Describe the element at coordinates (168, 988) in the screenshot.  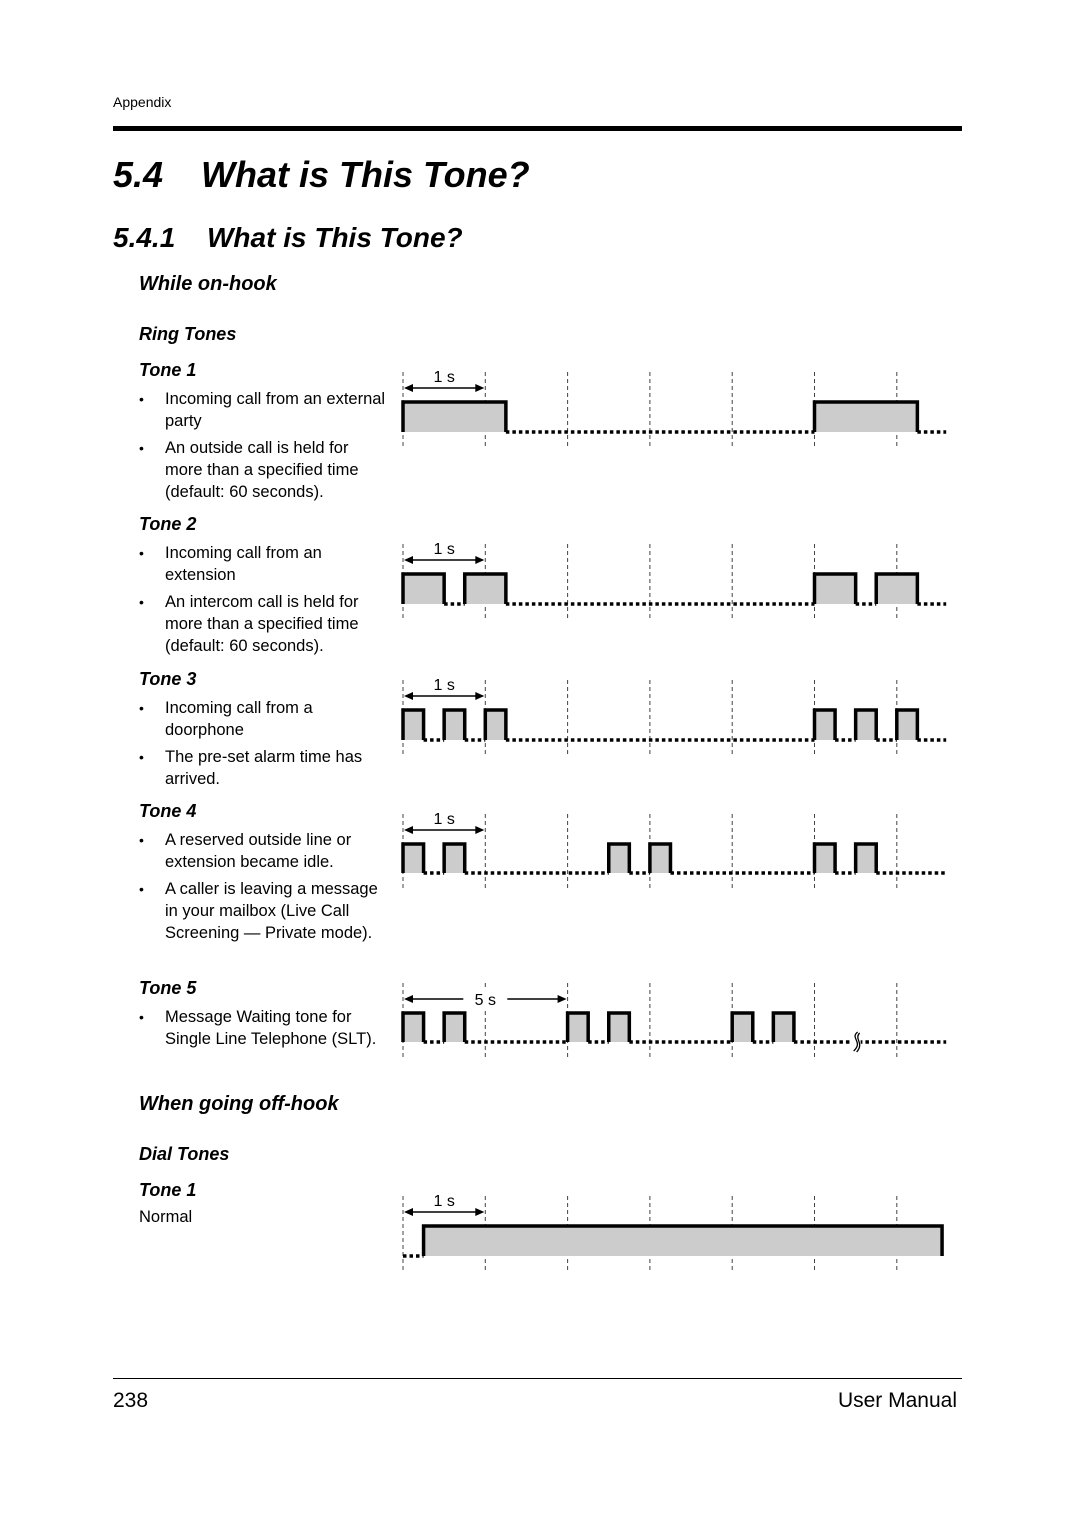
I see `ring-tone-5-label: Tone 5` at that location.